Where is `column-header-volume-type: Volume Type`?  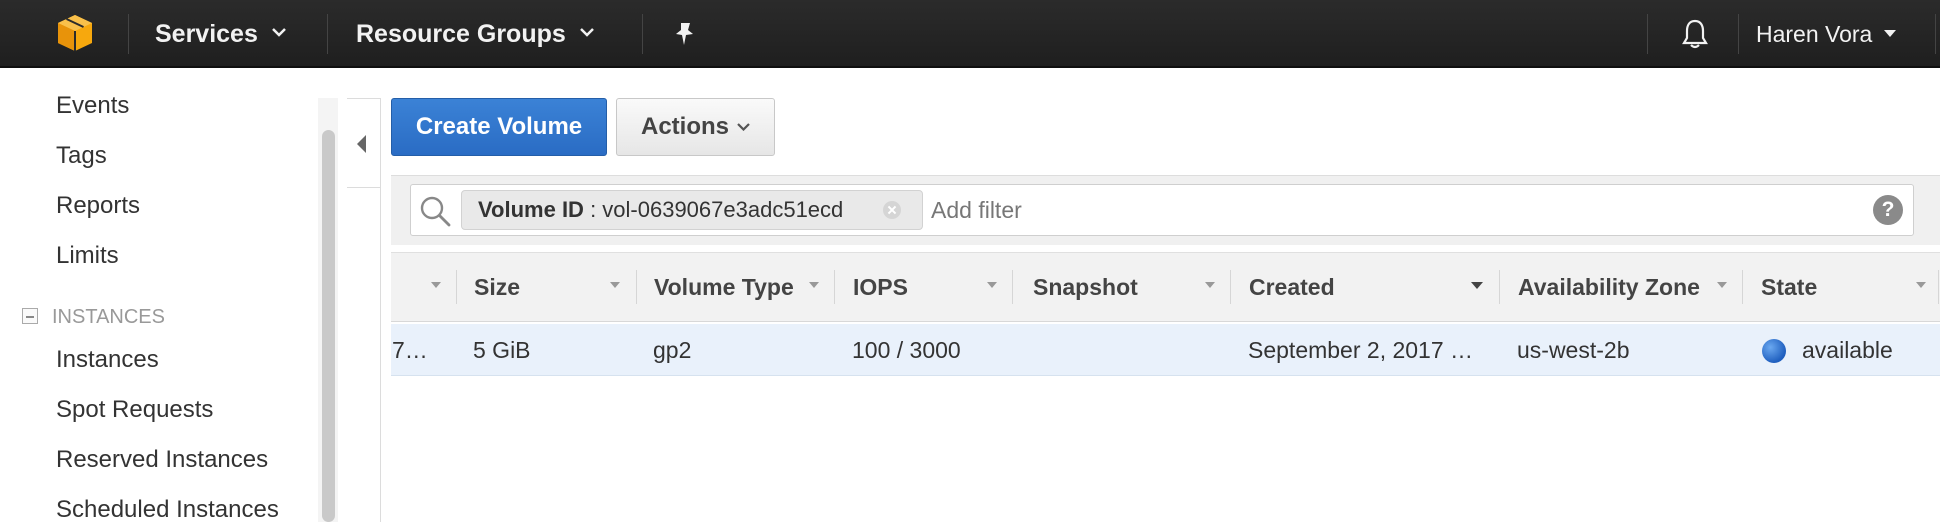
column-header-volume-type: Volume Type is located at coordinates (724, 287).